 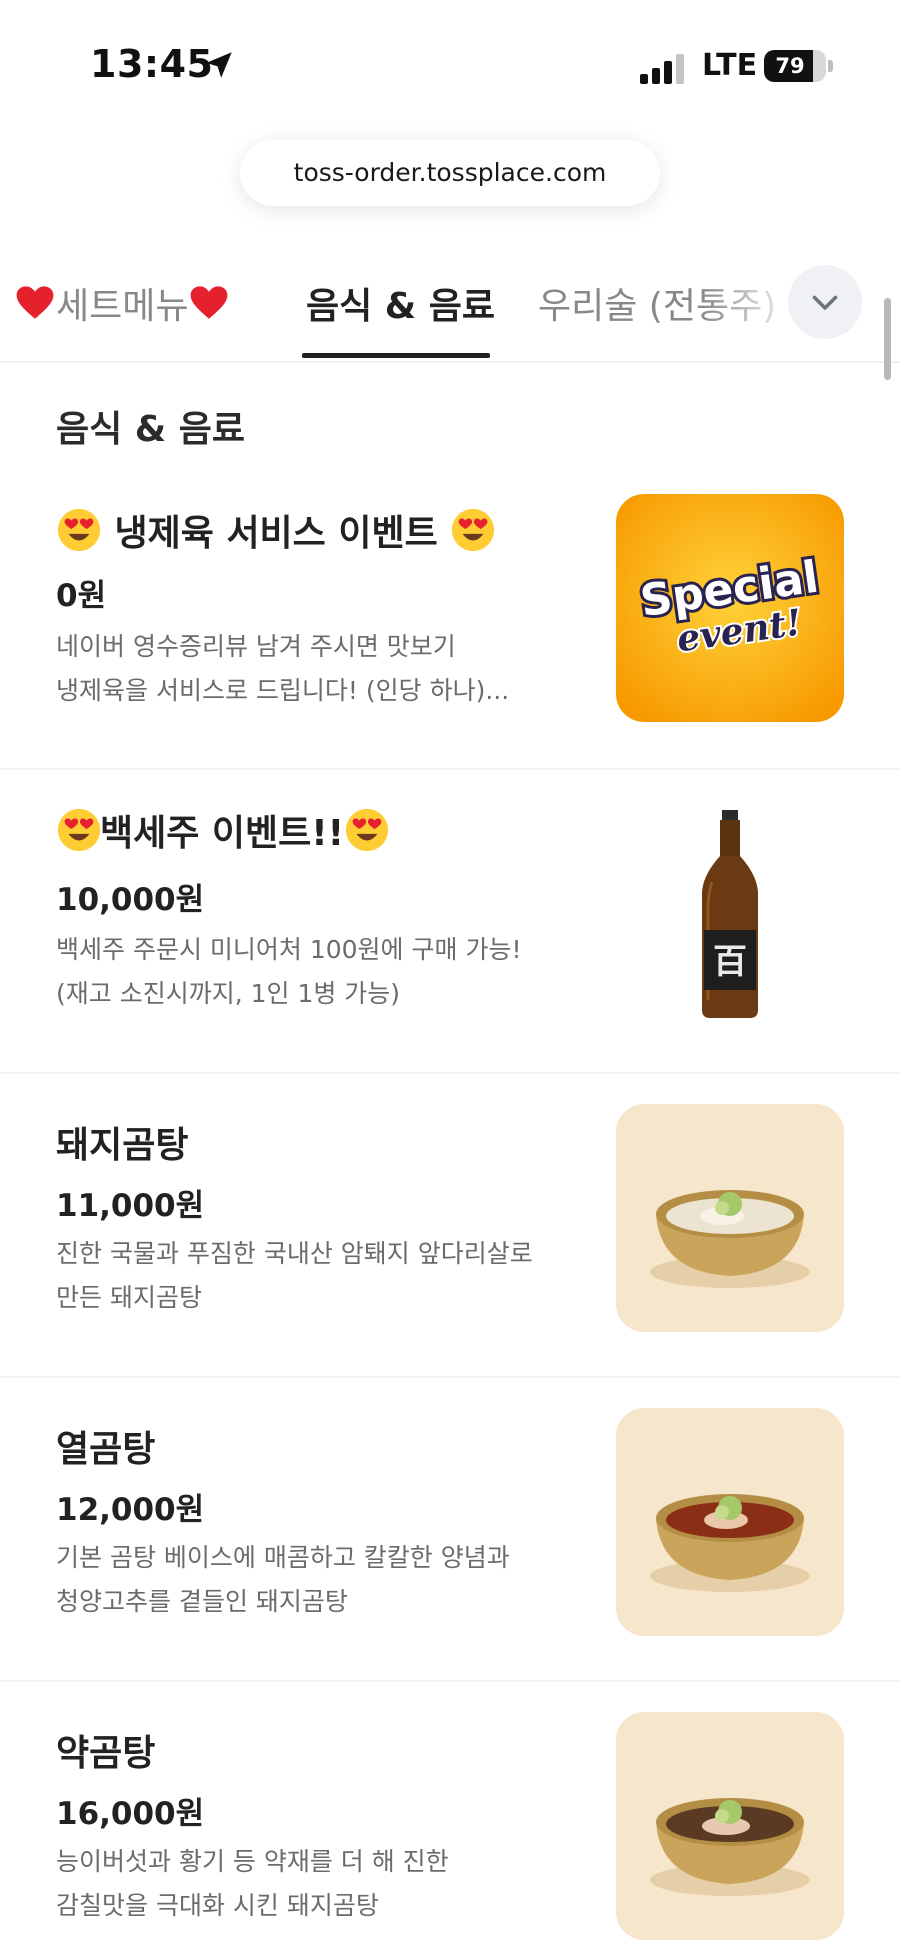 What do you see at coordinates (790, 66) in the screenshot?
I see `battery-percent: 79` at bounding box center [790, 66].